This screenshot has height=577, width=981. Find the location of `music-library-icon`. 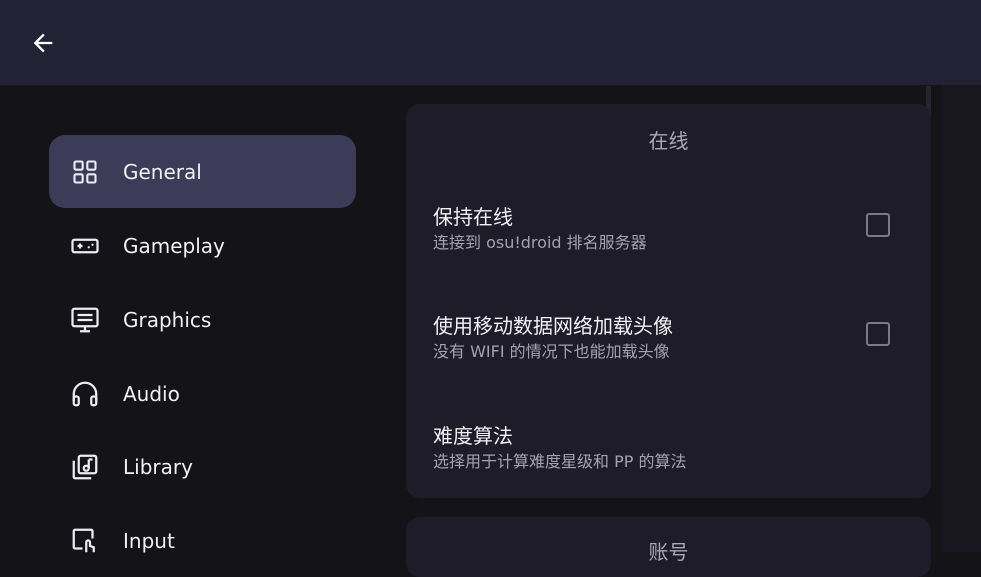

music-library-icon is located at coordinates (85, 467).